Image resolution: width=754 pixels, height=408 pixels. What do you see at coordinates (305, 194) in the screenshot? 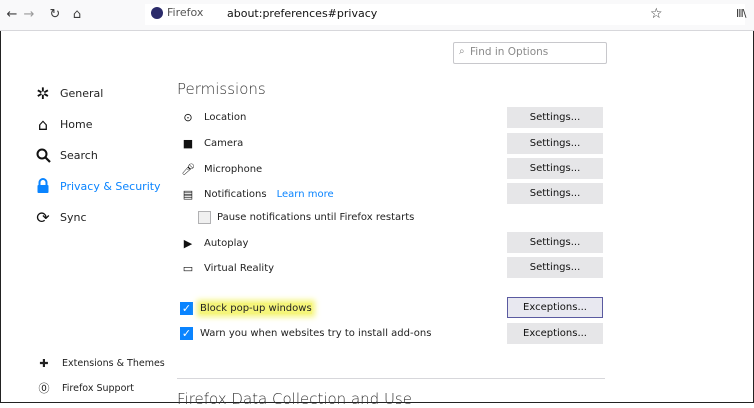
I see `learn-more-link: Learn more` at bounding box center [305, 194].